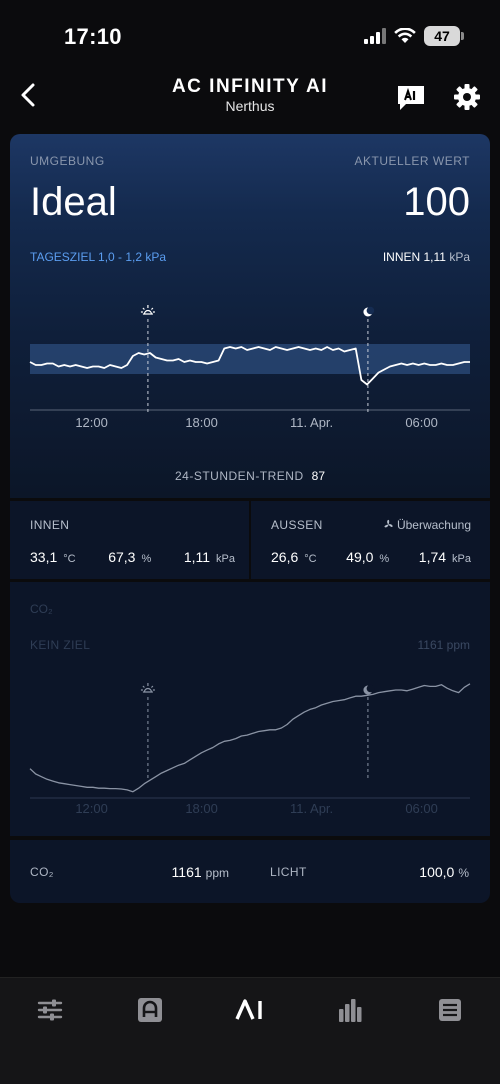 This screenshot has height=1084, width=500. I want to click on outside-temp-unit: °C, so click(310, 559).